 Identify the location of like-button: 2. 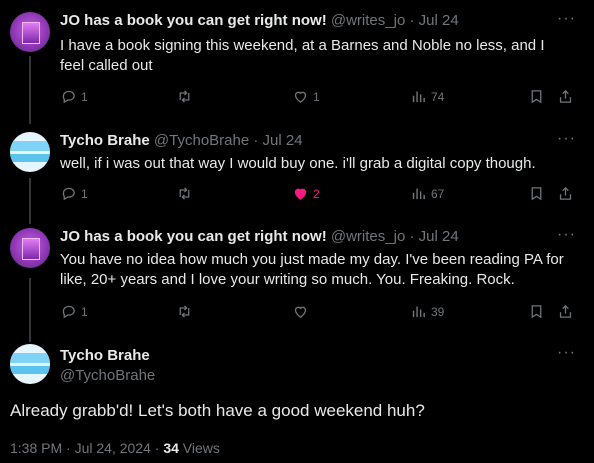
(306, 193).